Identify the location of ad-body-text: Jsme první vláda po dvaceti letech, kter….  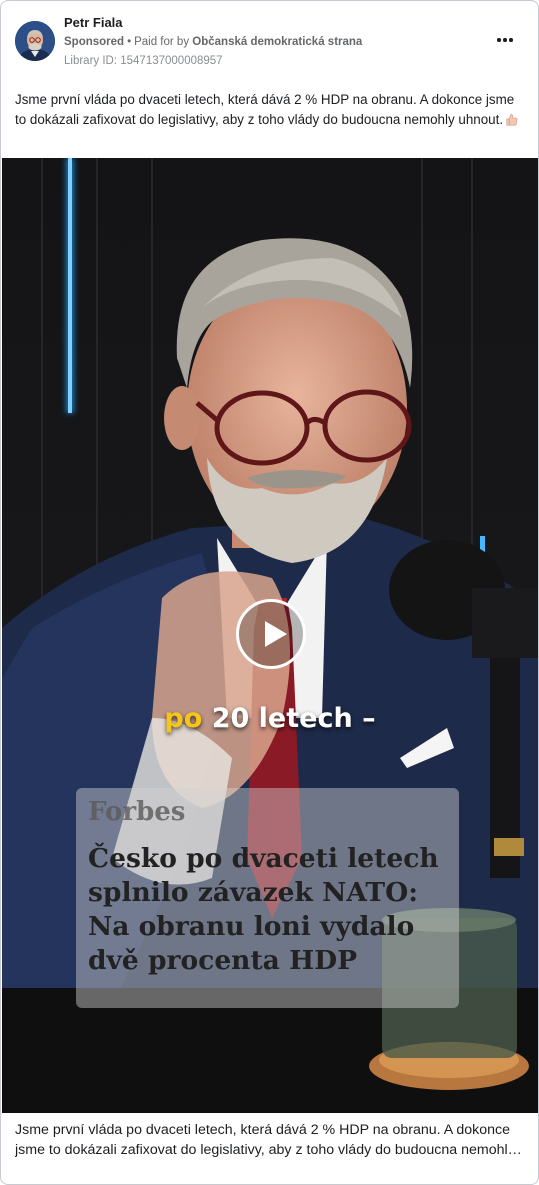
(270, 109).